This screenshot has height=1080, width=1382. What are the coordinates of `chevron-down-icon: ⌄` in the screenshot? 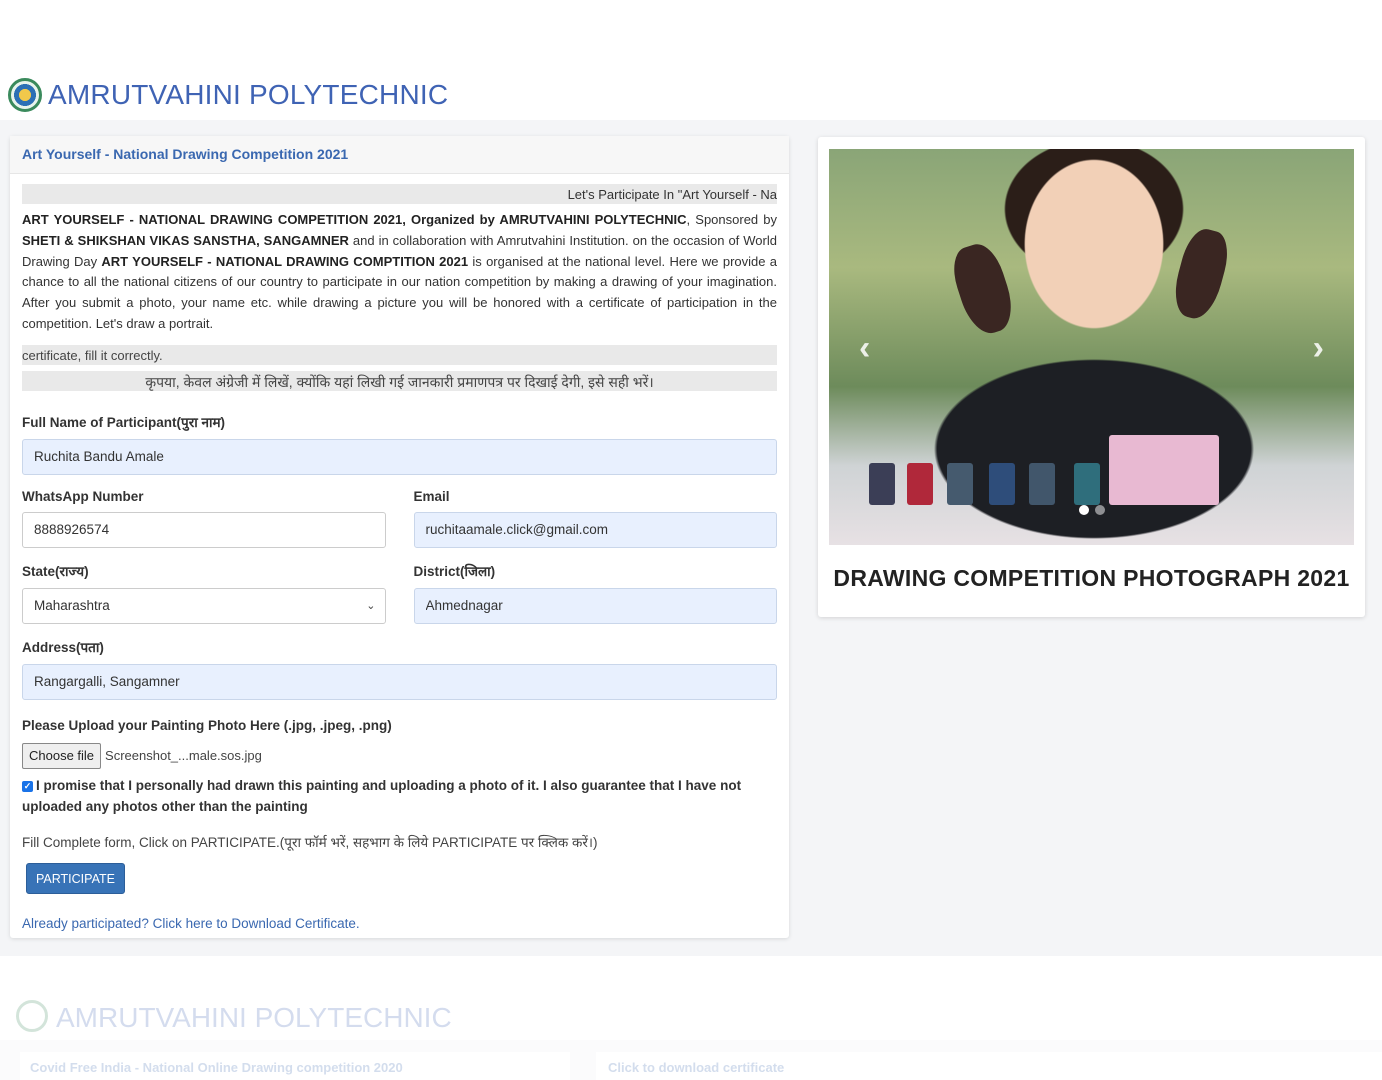 It's located at (370, 605).